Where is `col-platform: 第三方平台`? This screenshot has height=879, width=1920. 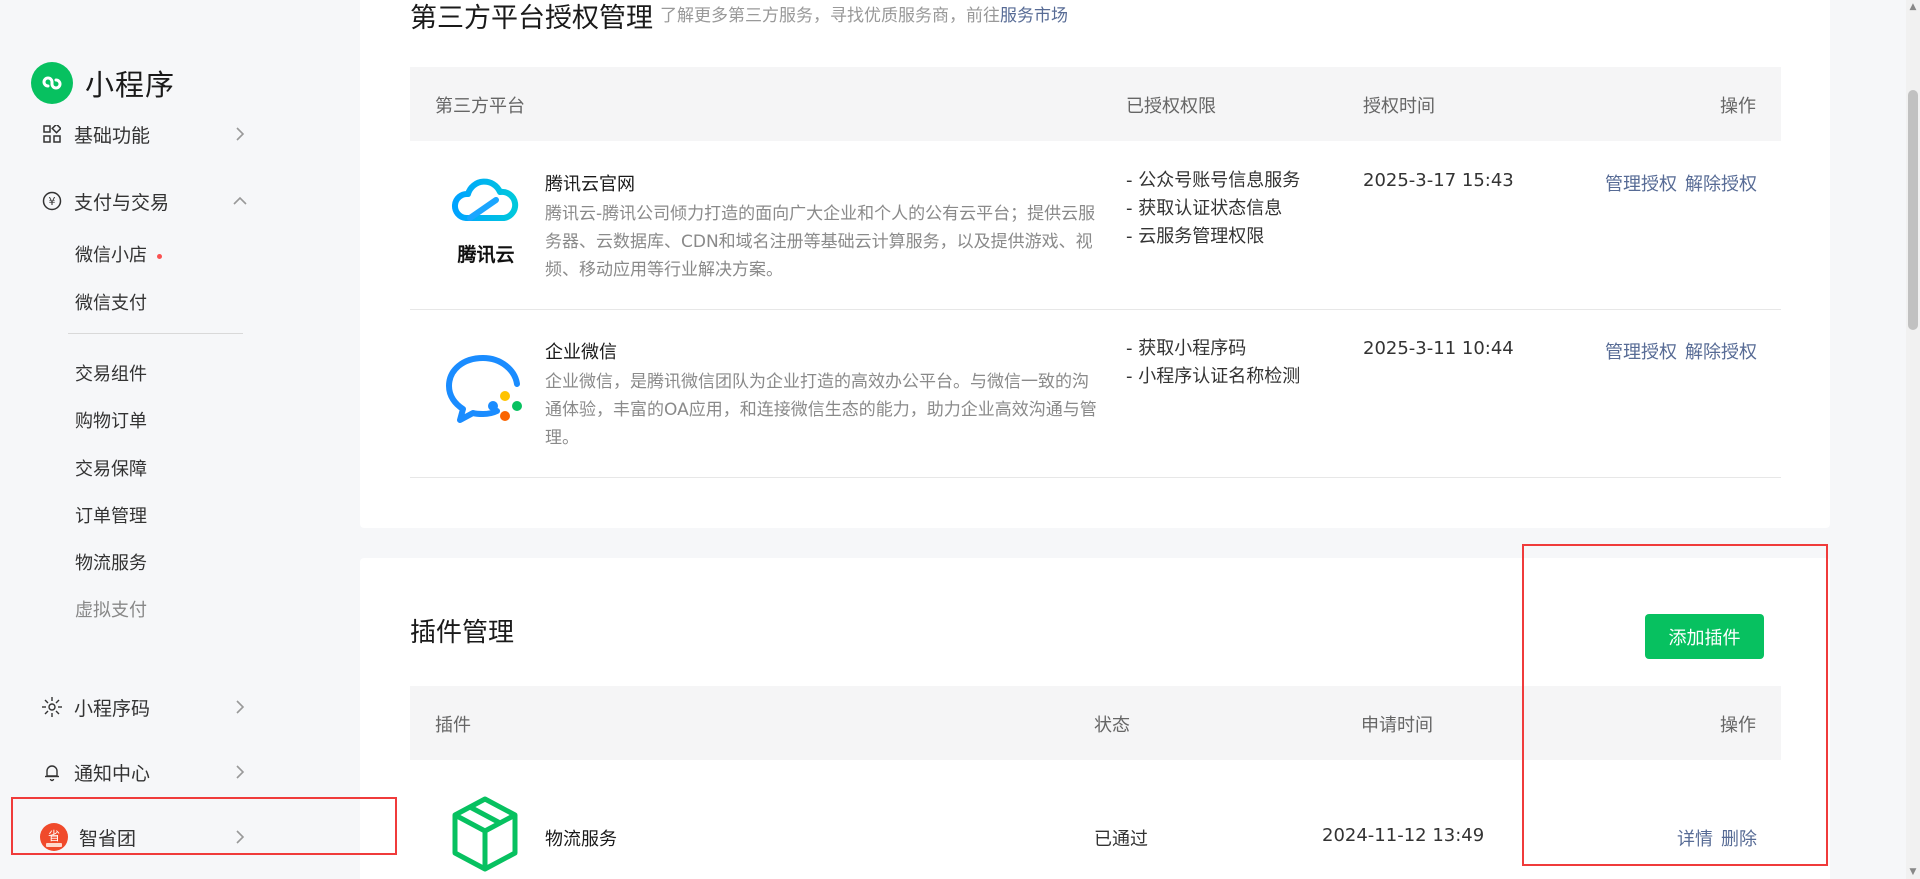 col-platform: 第三方平台 is located at coordinates (480, 106).